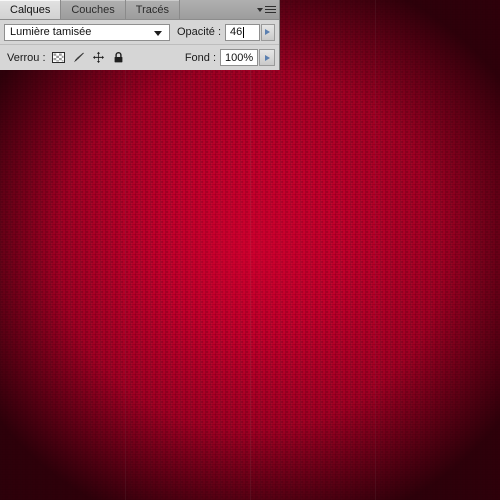  I want to click on blend-opacity-row: Lumière tamisée Opacité : 46, so click(139, 32).